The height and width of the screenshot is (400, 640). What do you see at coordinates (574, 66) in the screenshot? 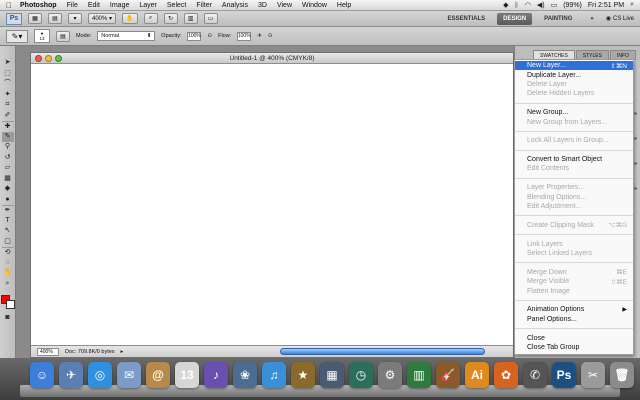
I see `menu-item-new-layer: New Layer... ⇧⌘N` at bounding box center [574, 66].